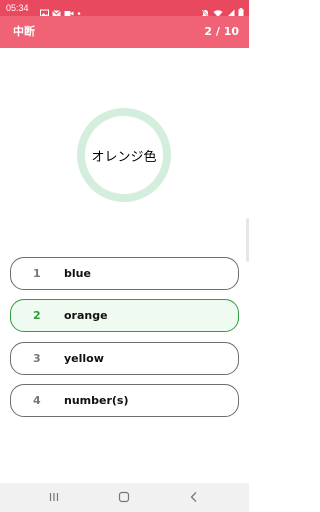 This screenshot has width=320, height=512. I want to click on home-icon, so click(124, 497).